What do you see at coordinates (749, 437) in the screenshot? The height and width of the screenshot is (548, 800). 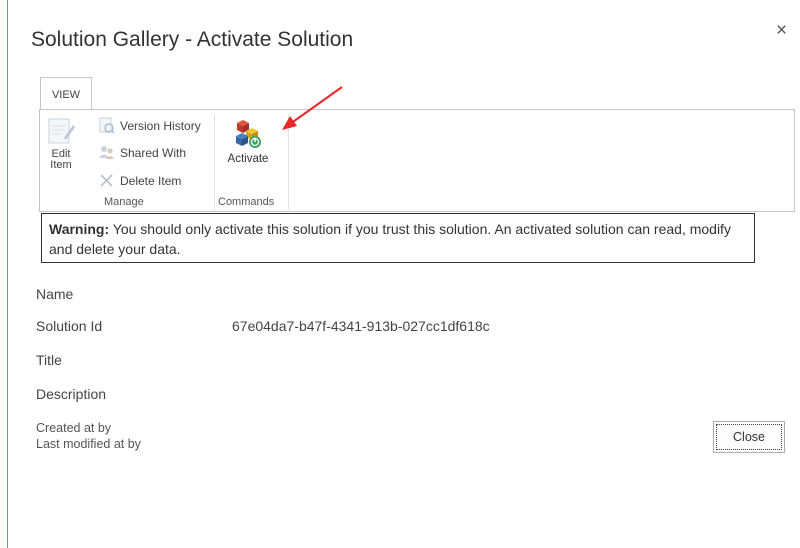 I see `close-button: Close` at bounding box center [749, 437].